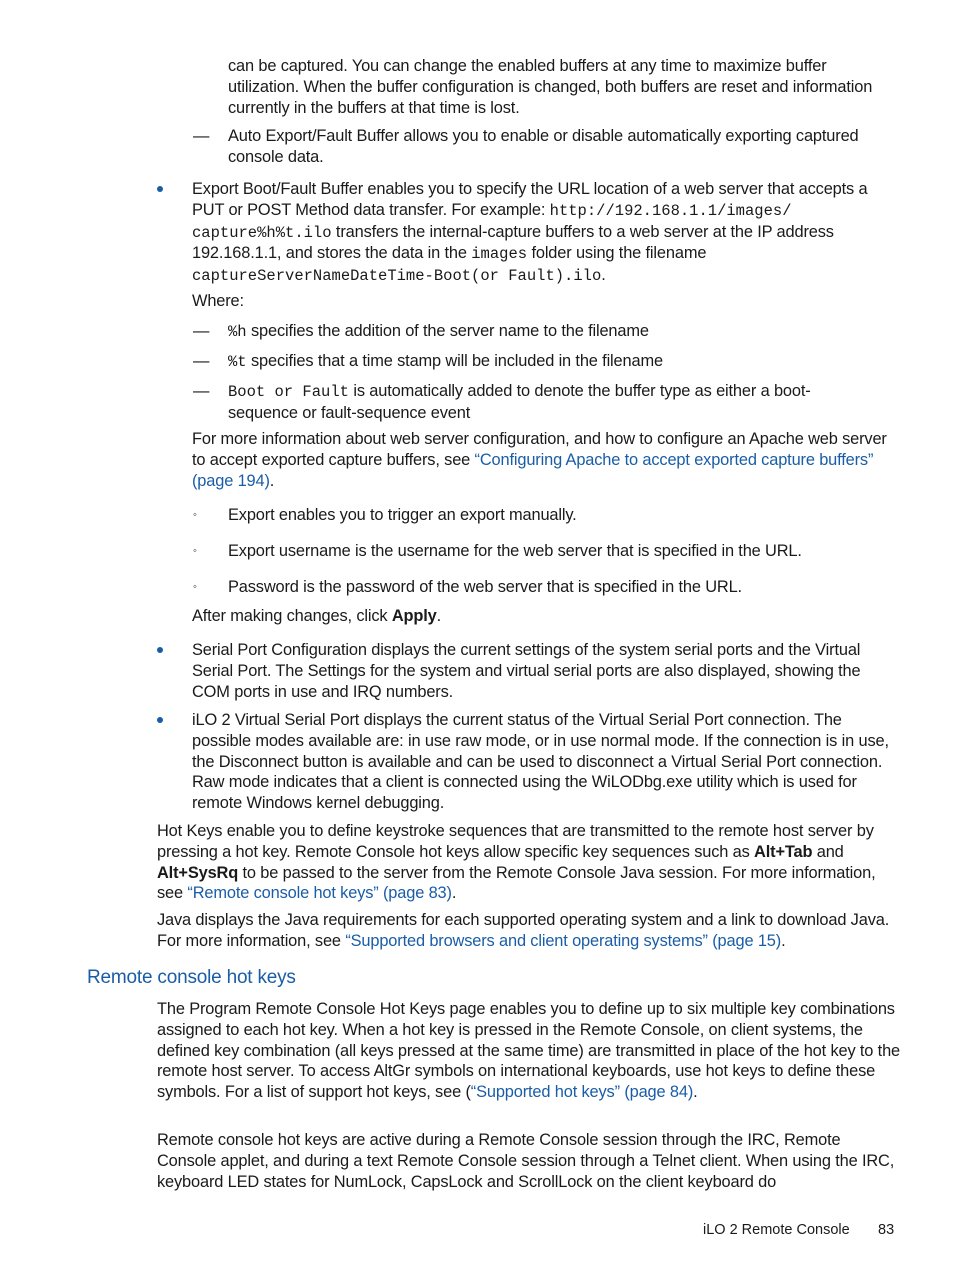  Describe the element at coordinates (288, 392) in the screenshot. I see `code: Boot or Fault` at that location.